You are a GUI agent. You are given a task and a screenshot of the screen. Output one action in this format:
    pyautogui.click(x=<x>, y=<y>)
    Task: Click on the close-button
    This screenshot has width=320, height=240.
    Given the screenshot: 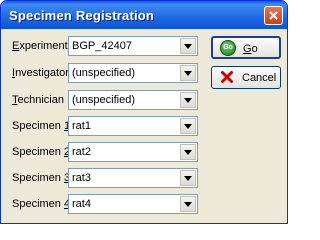 What is the action you would take?
    pyautogui.click(x=273, y=15)
    